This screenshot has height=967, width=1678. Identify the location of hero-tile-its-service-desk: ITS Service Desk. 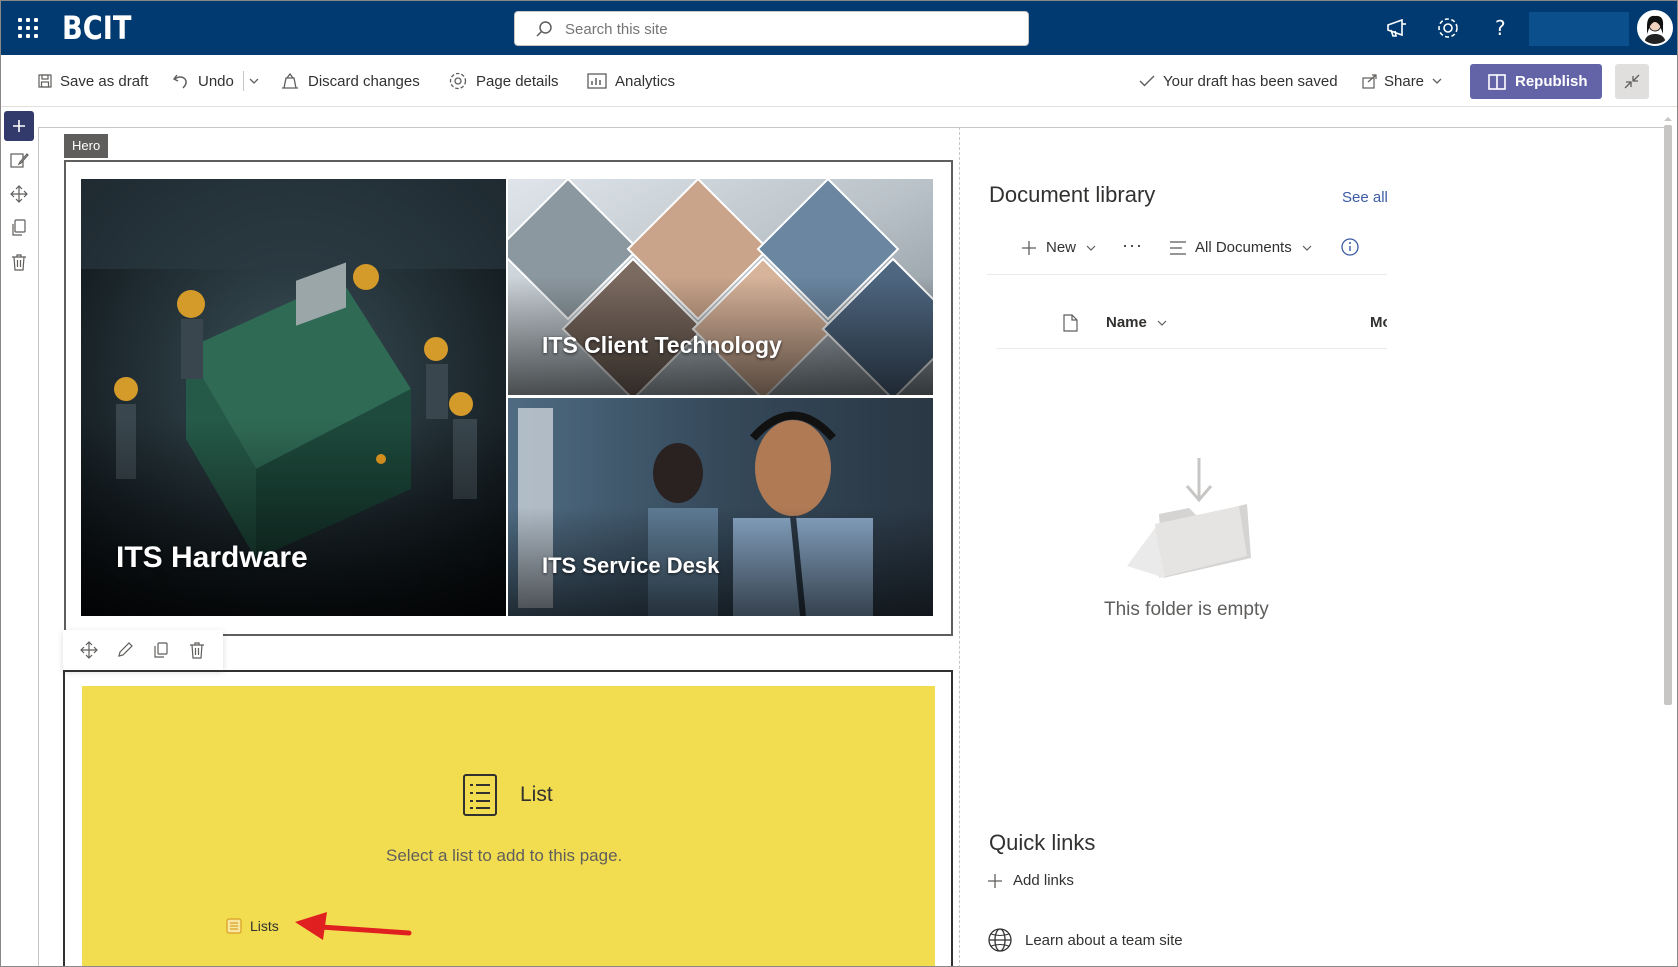
(720, 507).